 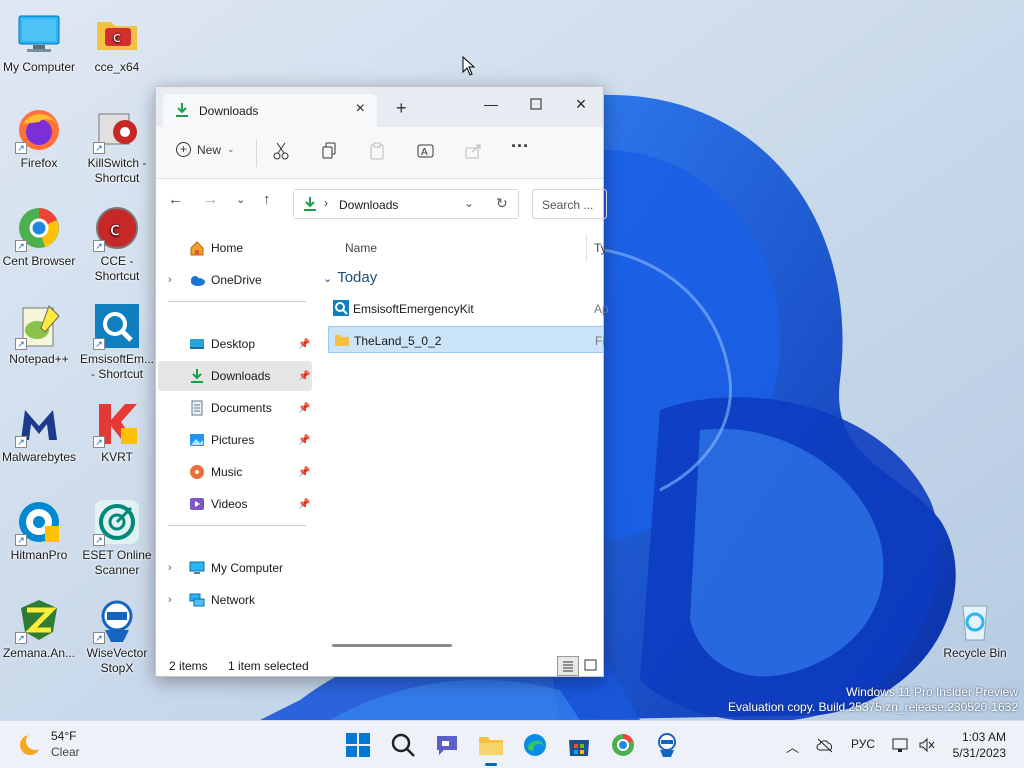 What do you see at coordinates (267, 199) in the screenshot?
I see `up-arrow-icon: ↑` at bounding box center [267, 199].